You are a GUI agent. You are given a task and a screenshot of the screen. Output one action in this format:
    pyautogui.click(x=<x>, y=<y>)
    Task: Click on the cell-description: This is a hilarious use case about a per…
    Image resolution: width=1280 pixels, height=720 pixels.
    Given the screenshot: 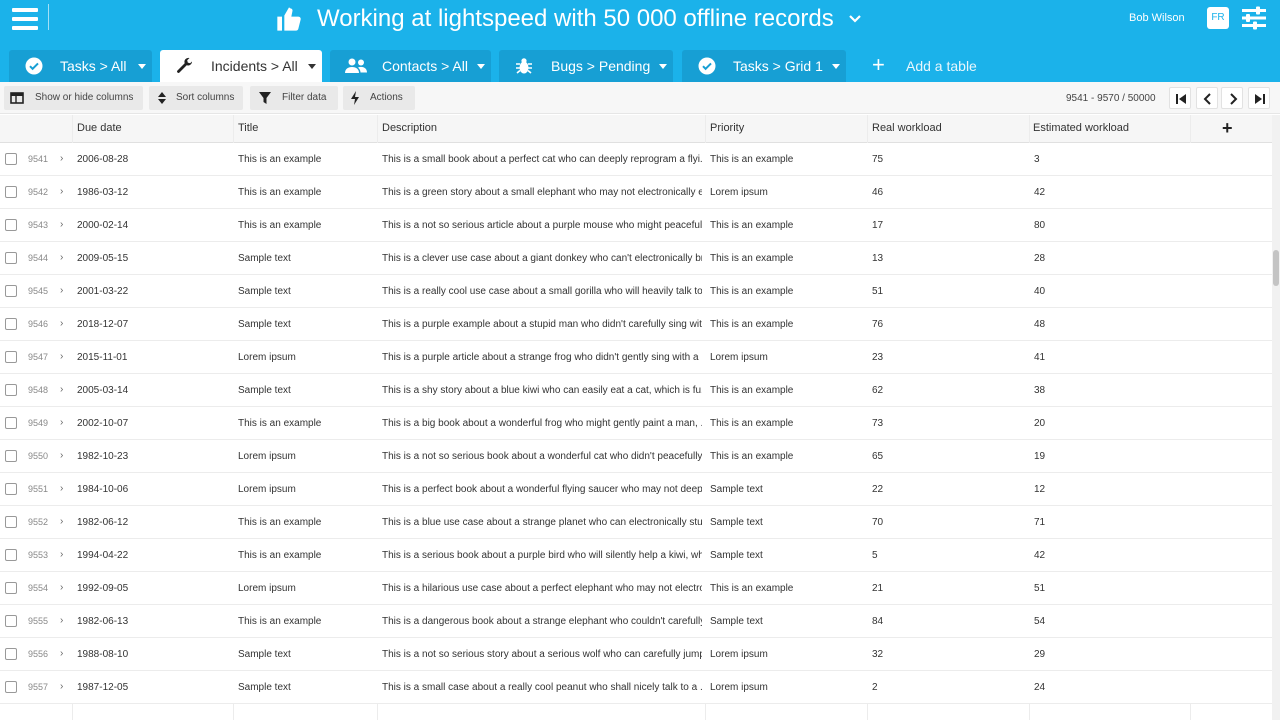 What is the action you would take?
    pyautogui.click(x=542, y=588)
    